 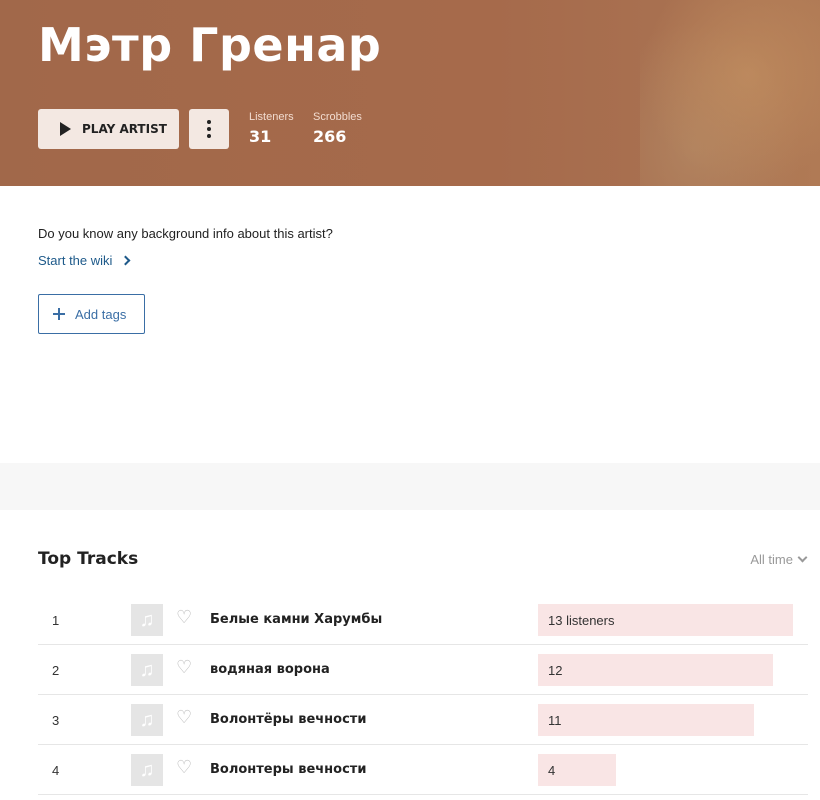 I want to click on track-name: Белые камни Харумбы, so click(x=296, y=619).